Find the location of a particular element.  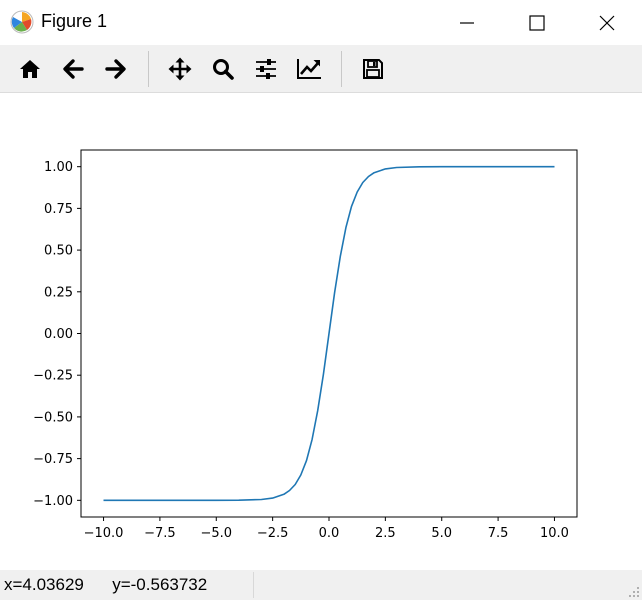

x-tick-label: −10.0 is located at coordinates (104, 533).